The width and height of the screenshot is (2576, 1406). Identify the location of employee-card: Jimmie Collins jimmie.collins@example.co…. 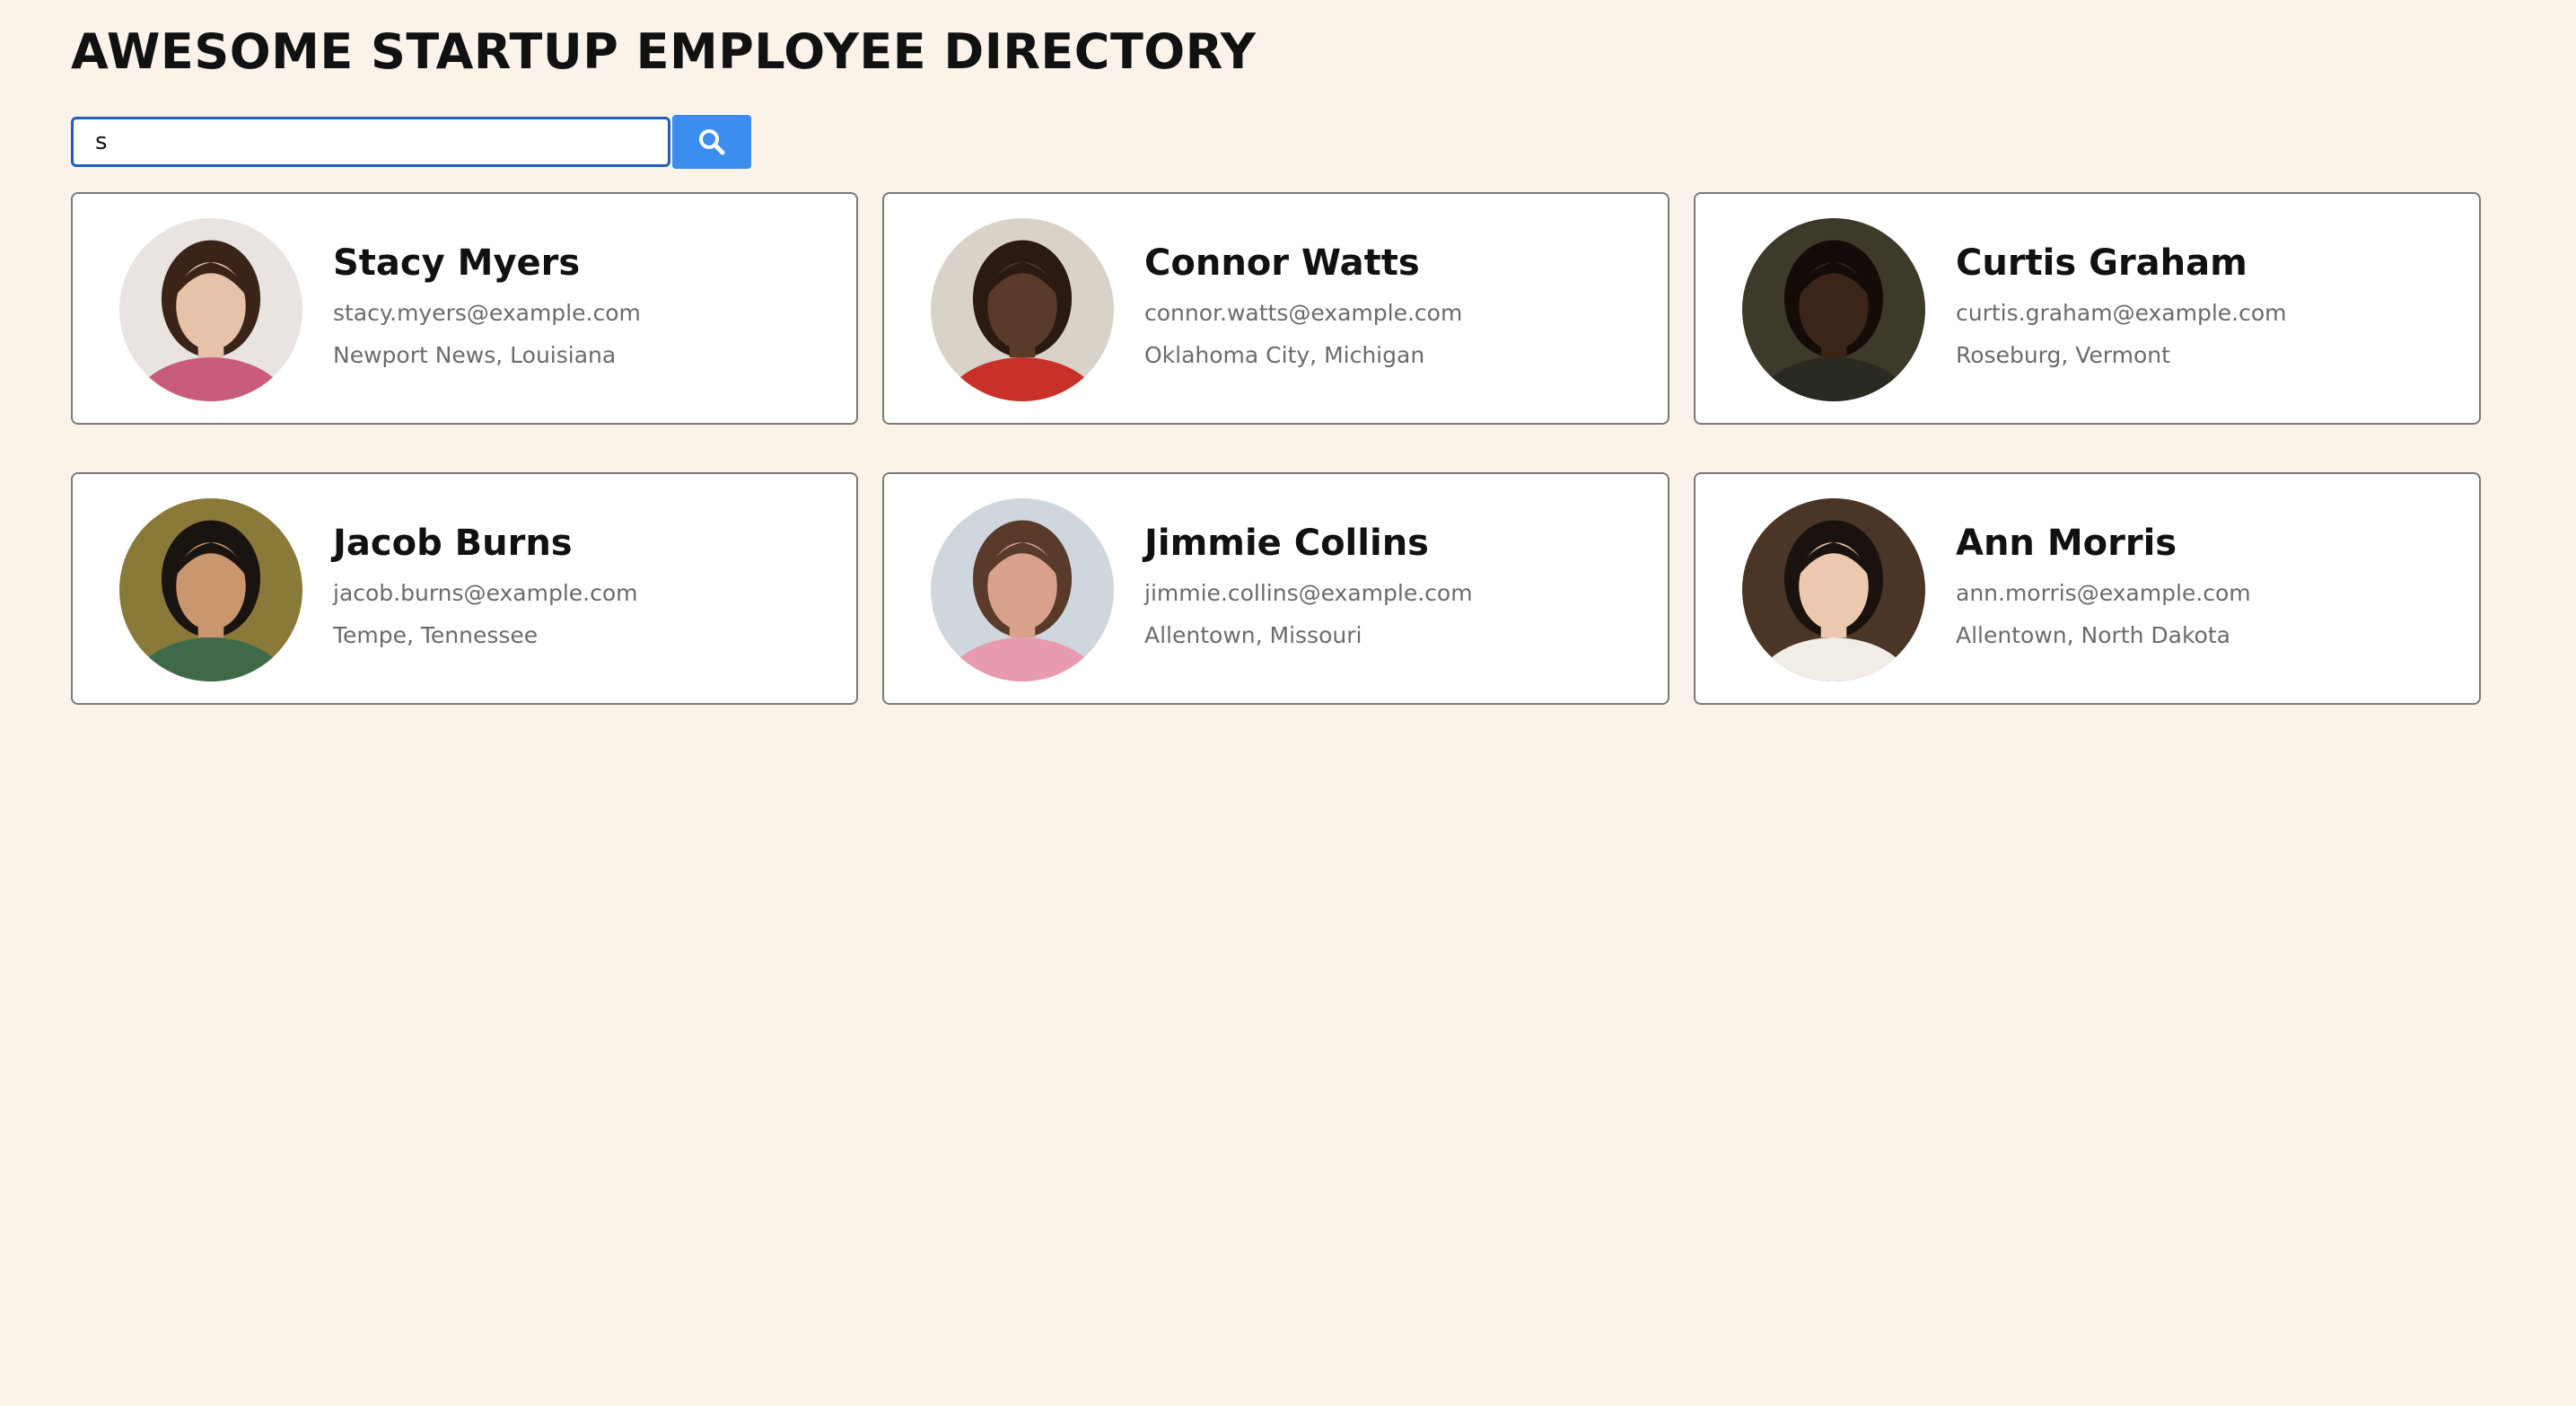
(1275, 588).